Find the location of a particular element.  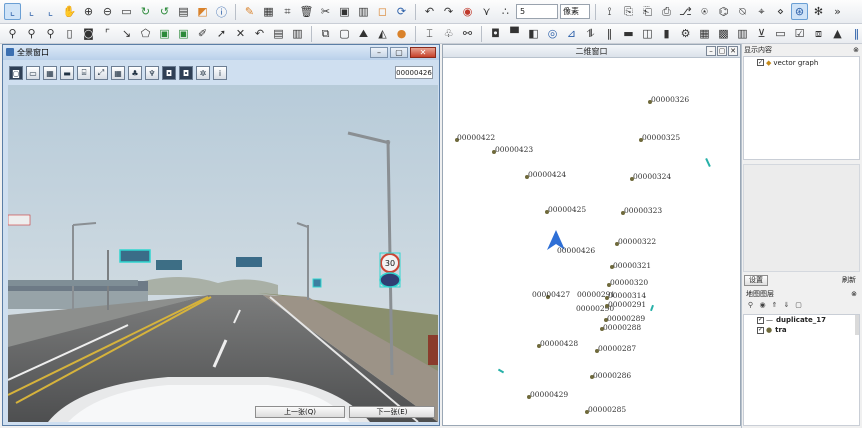

layers-icon: ⊿ is located at coordinates (571, 33).